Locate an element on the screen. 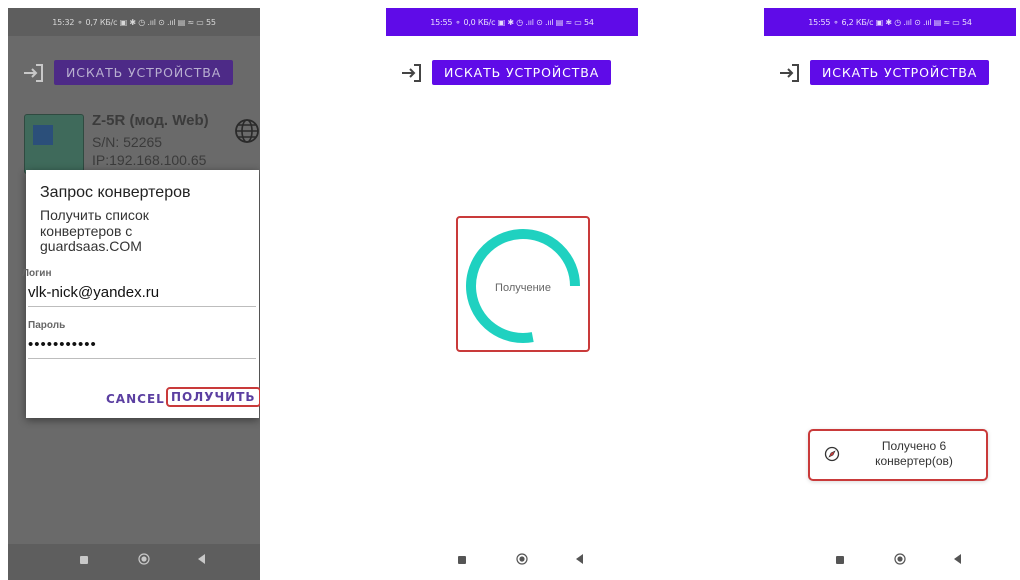 The image size is (1020, 580). device-serial: S/N: 52265 is located at coordinates (127, 142).